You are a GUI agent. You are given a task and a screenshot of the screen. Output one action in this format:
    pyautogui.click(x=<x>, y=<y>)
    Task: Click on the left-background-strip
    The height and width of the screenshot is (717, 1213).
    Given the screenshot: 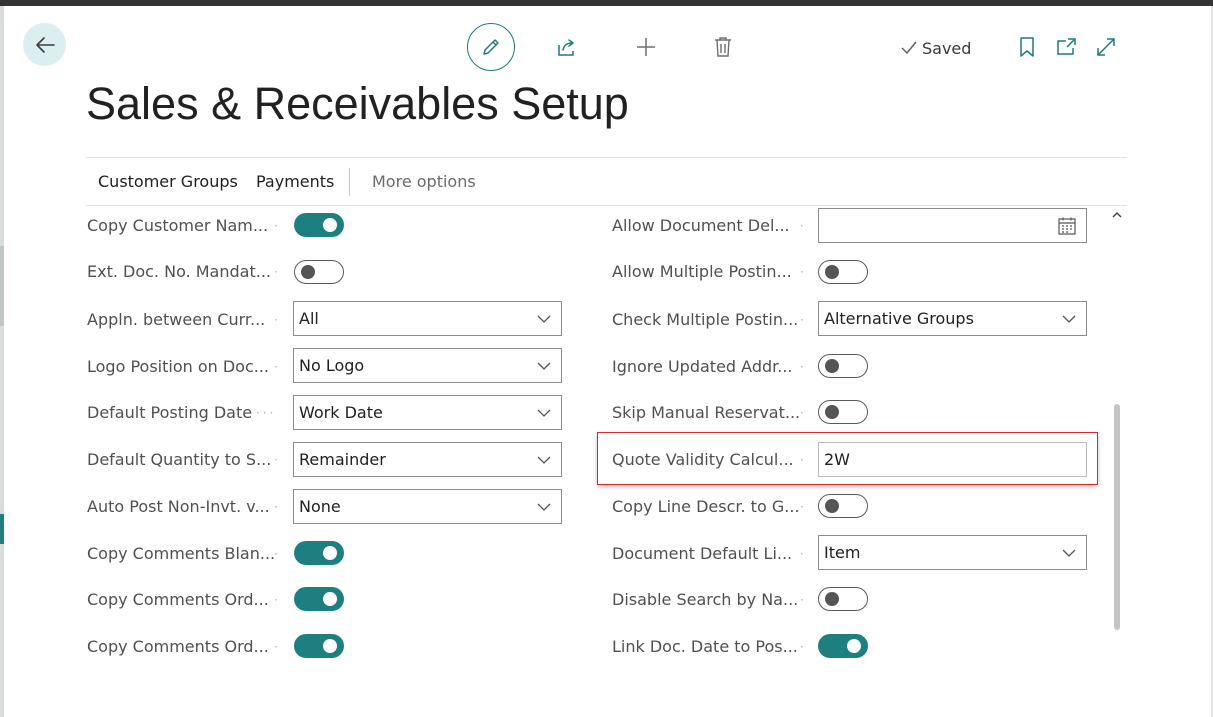 What is the action you would take?
    pyautogui.click(x=2, y=361)
    